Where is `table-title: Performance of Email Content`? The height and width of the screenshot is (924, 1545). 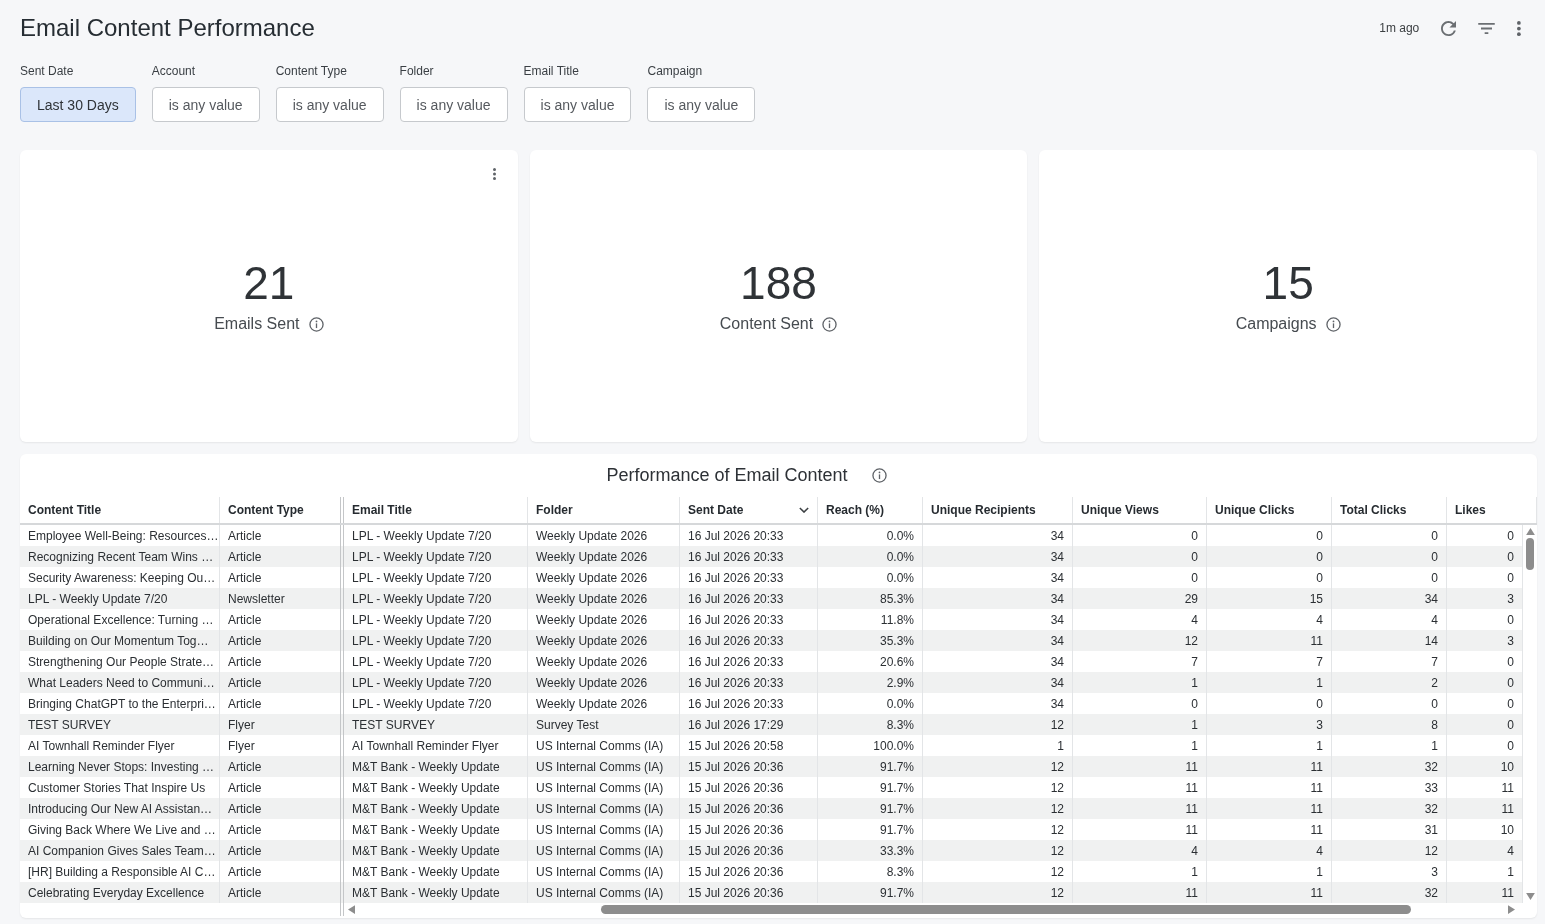
table-title: Performance of Email Content is located at coordinates (727, 475).